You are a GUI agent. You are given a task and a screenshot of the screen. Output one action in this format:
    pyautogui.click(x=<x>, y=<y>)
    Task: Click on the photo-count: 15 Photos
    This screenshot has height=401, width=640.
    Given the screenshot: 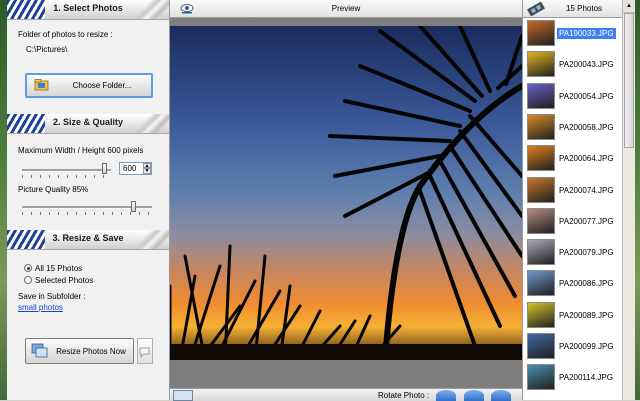 What is the action you would take?
    pyautogui.click(x=584, y=8)
    